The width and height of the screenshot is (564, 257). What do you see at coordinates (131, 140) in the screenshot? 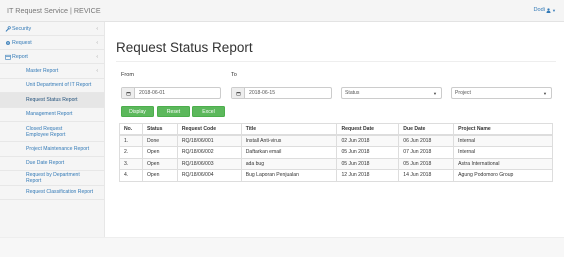
I see `cell-no: 1.` at bounding box center [131, 140].